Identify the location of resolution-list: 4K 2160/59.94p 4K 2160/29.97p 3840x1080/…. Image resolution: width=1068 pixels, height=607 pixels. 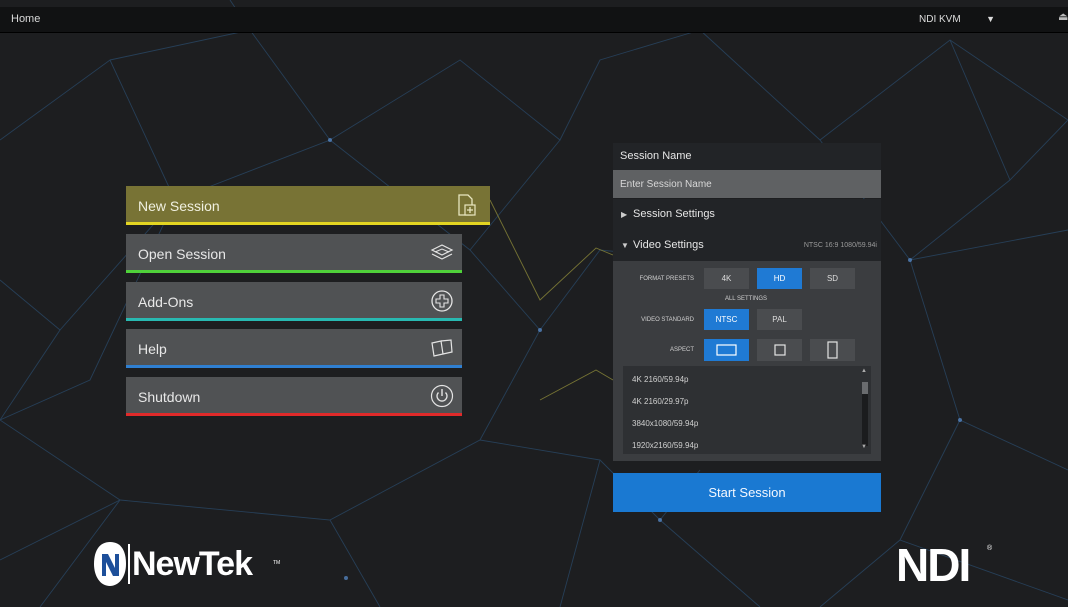
(747, 410).